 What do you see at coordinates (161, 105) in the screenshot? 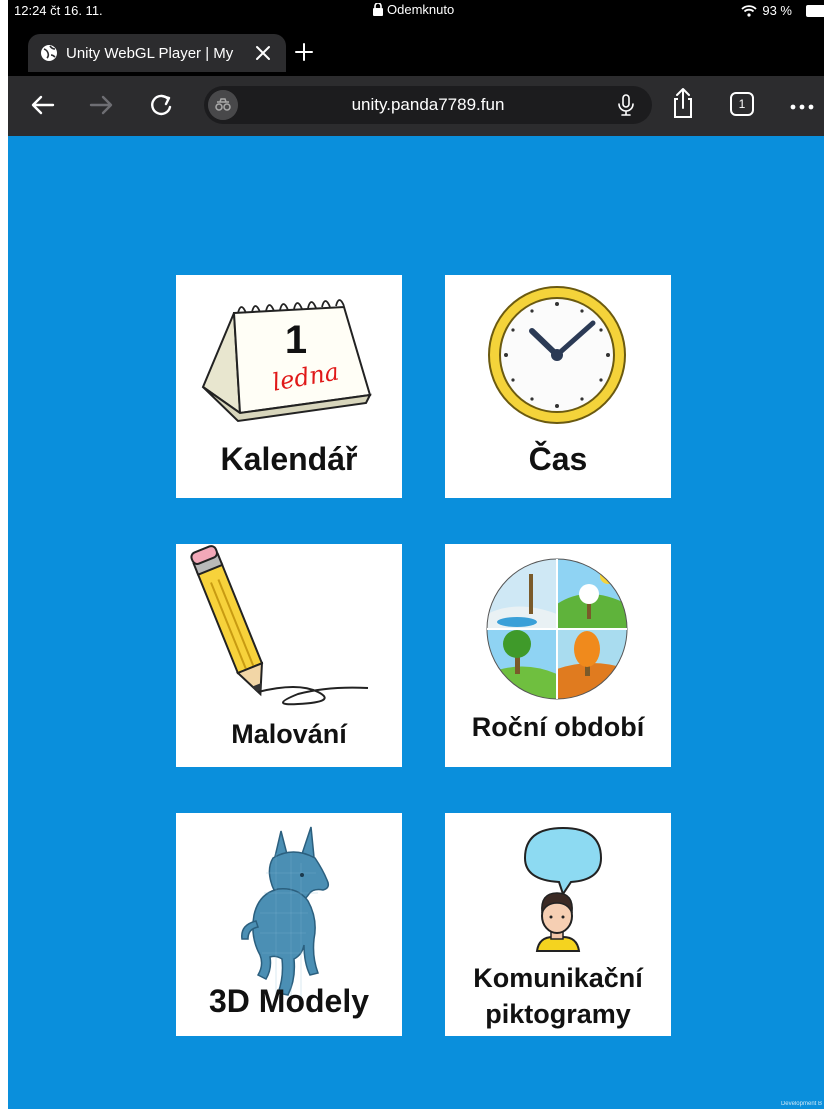
I see `reload-icon` at bounding box center [161, 105].